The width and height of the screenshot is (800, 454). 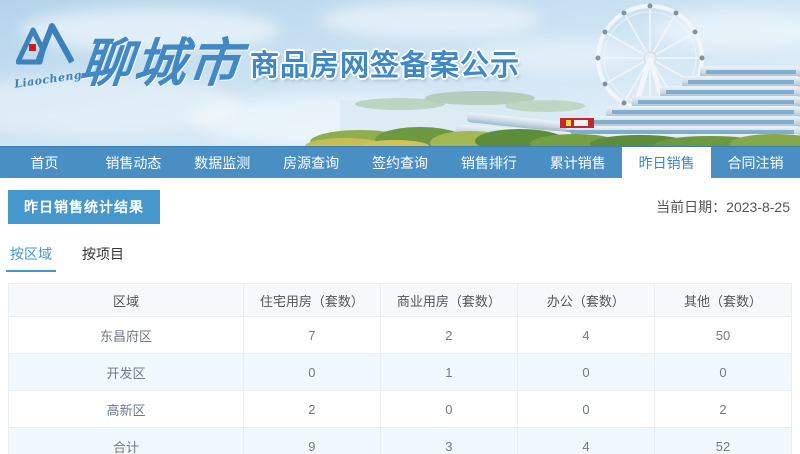 What do you see at coordinates (84, 207) in the screenshot?
I see `section-title-badge: 昨日销售统计结果` at bounding box center [84, 207].